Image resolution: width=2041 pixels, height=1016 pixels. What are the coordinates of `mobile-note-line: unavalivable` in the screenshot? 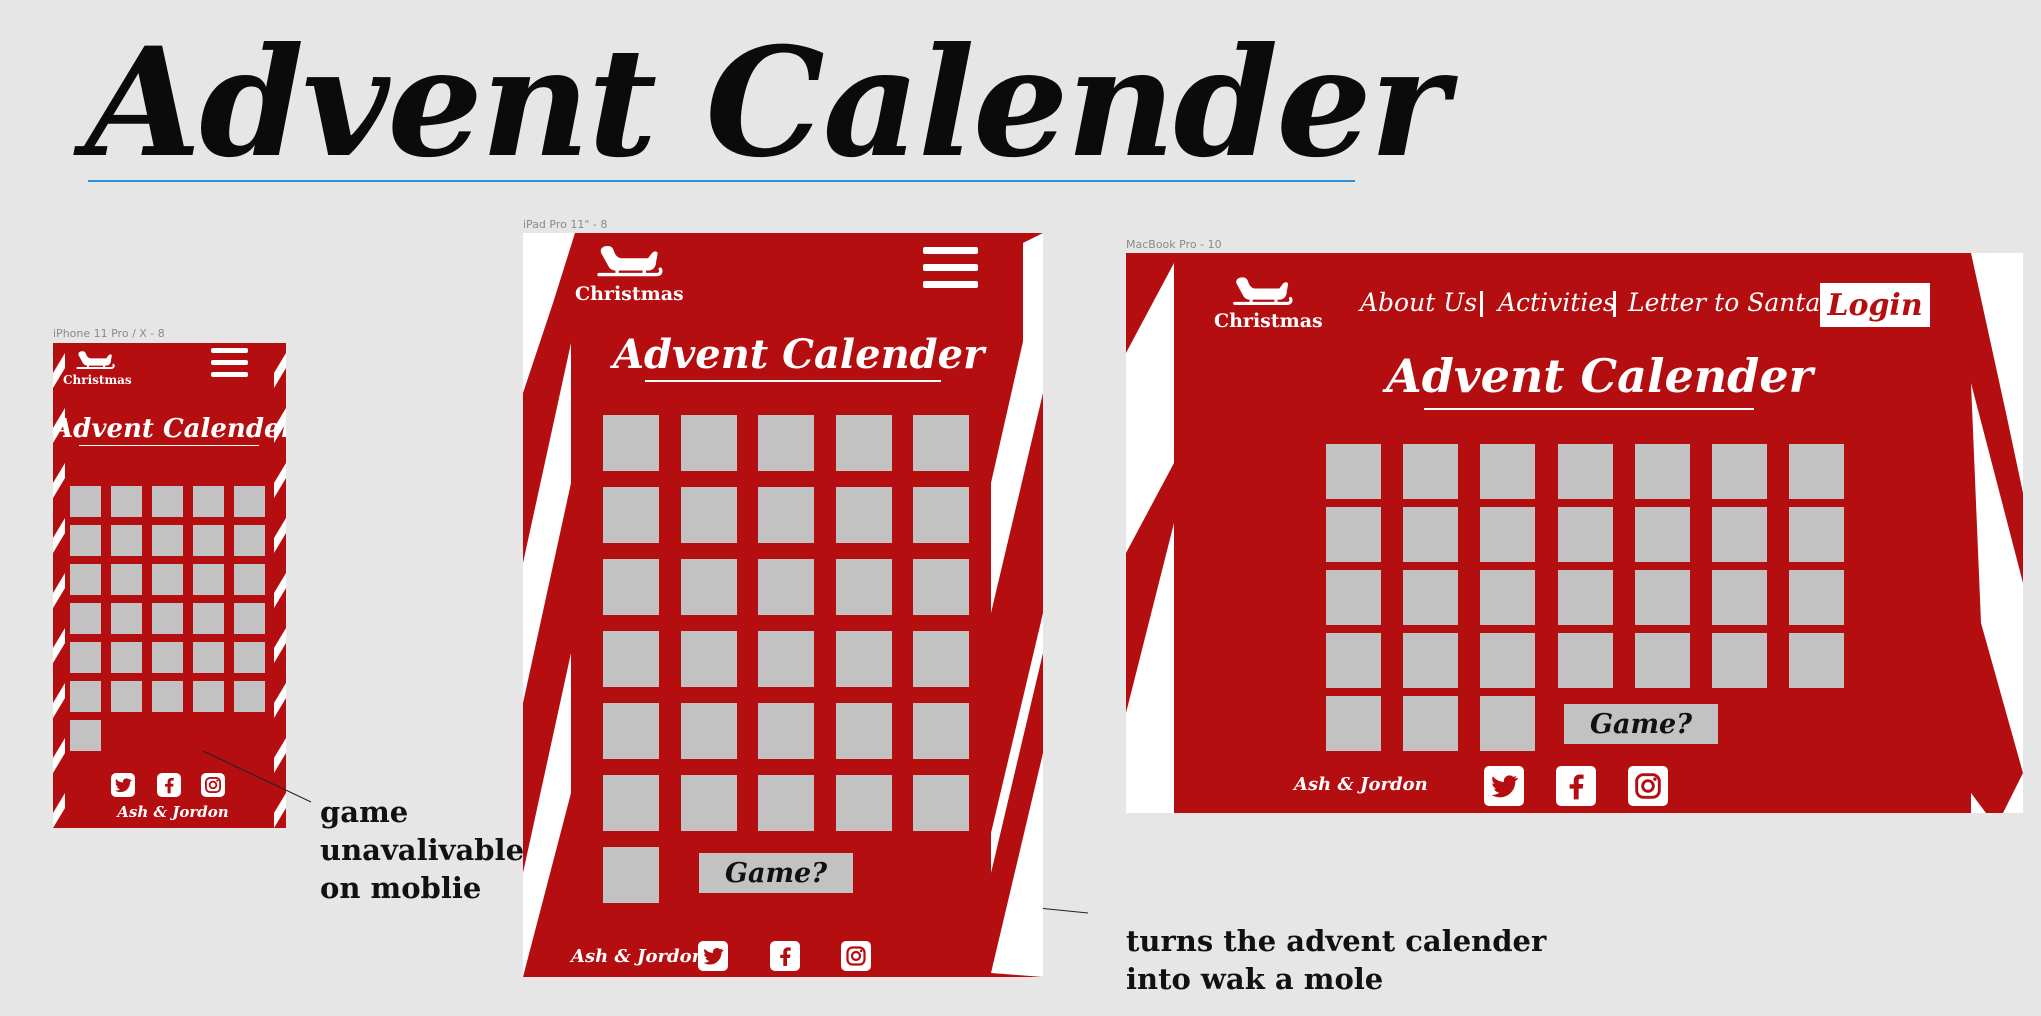 It's located at (422, 850).